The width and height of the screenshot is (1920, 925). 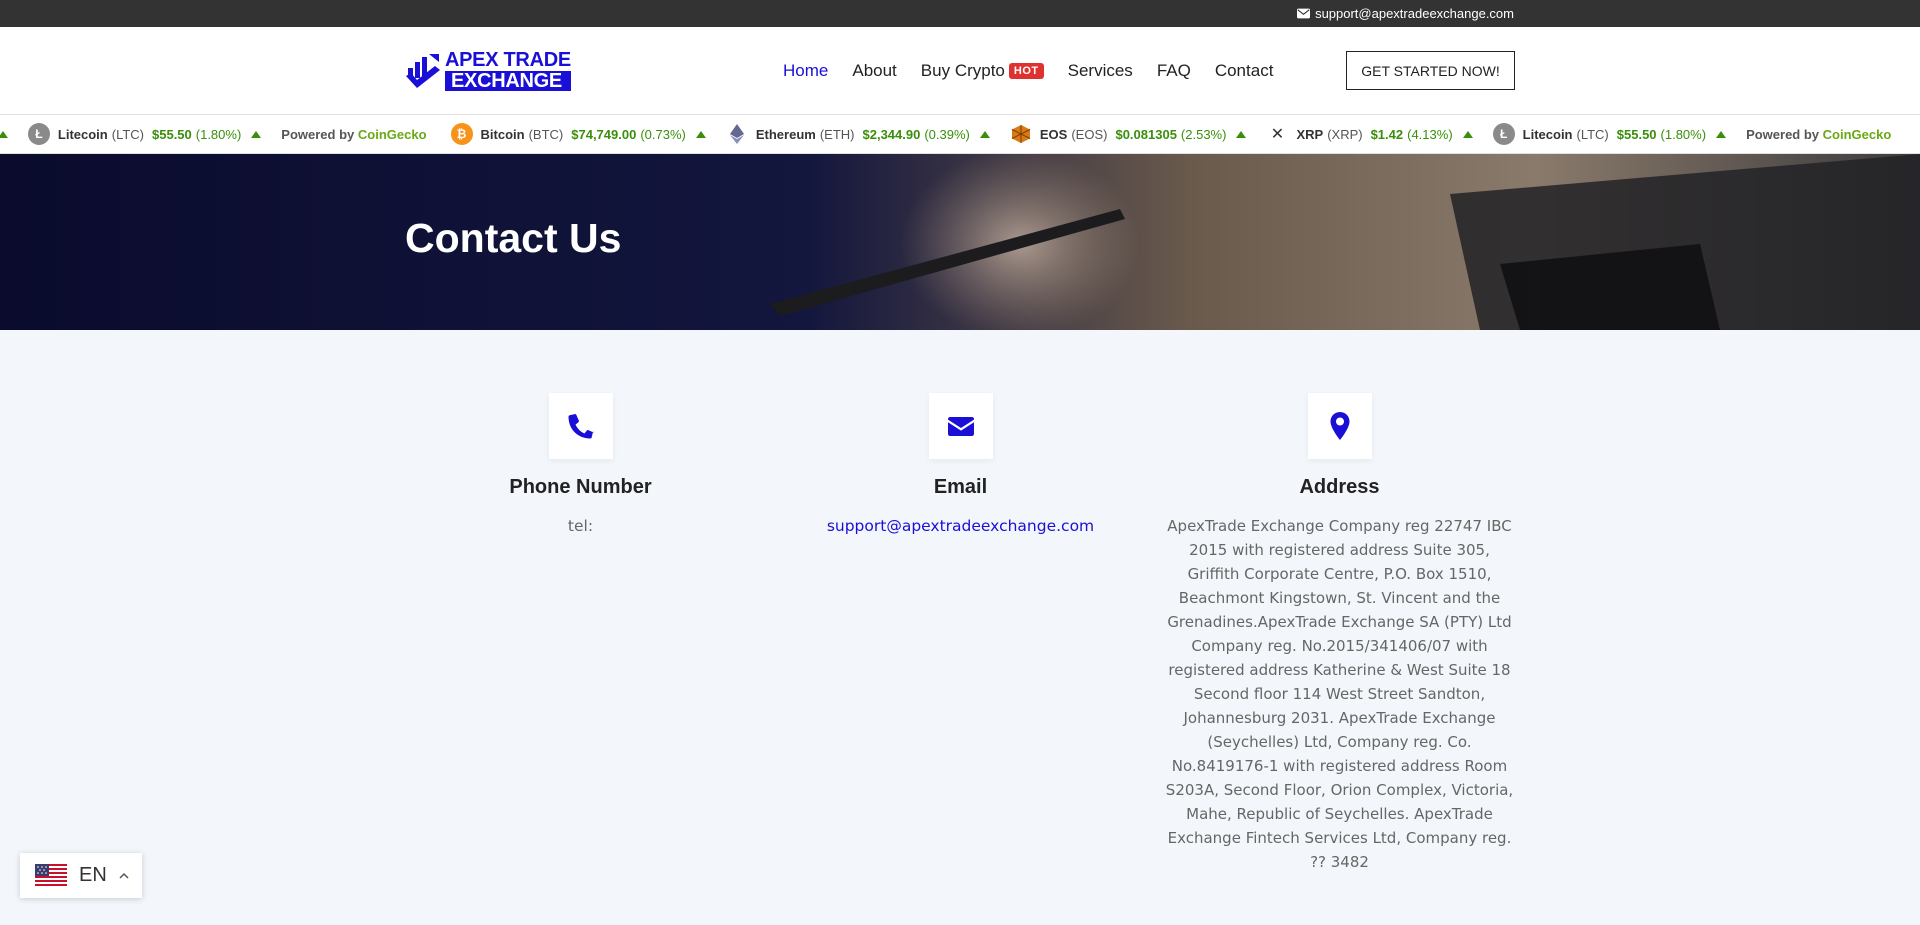 I want to click on ticker-coin-name: Bitcoin, so click(x=502, y=134).